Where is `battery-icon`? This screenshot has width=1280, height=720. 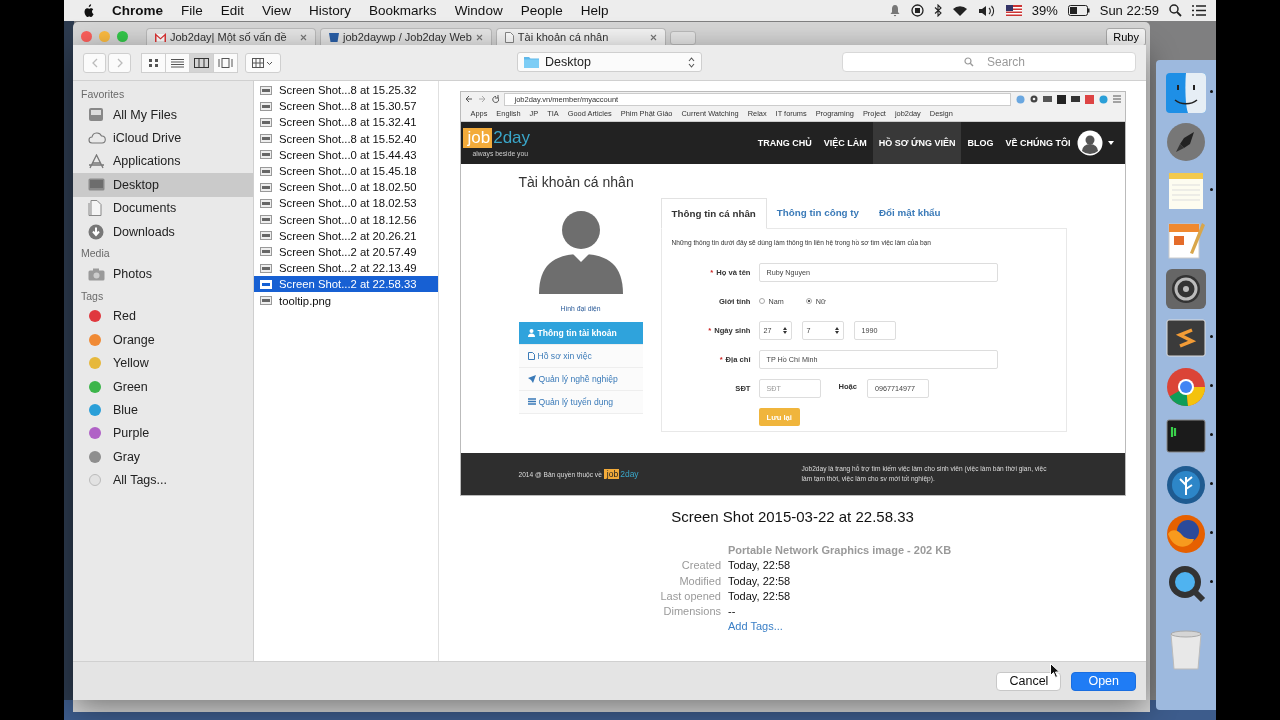 battery-icon is located at coordinates (1078, 10).